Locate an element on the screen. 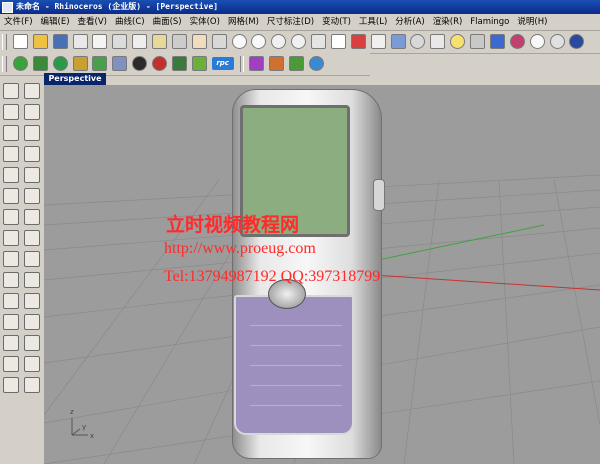  leaf-icon is located at coordinates (199, 63).